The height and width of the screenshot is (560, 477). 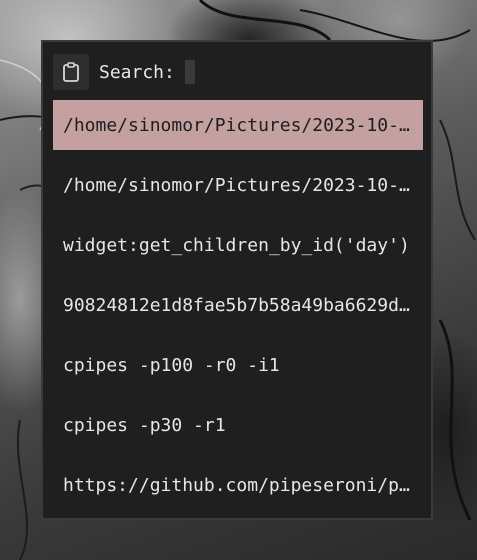 What do you see at coordinates (71, 72) in the screenshot?
I see `clipboard-icon` at bounding box center [71, 72].